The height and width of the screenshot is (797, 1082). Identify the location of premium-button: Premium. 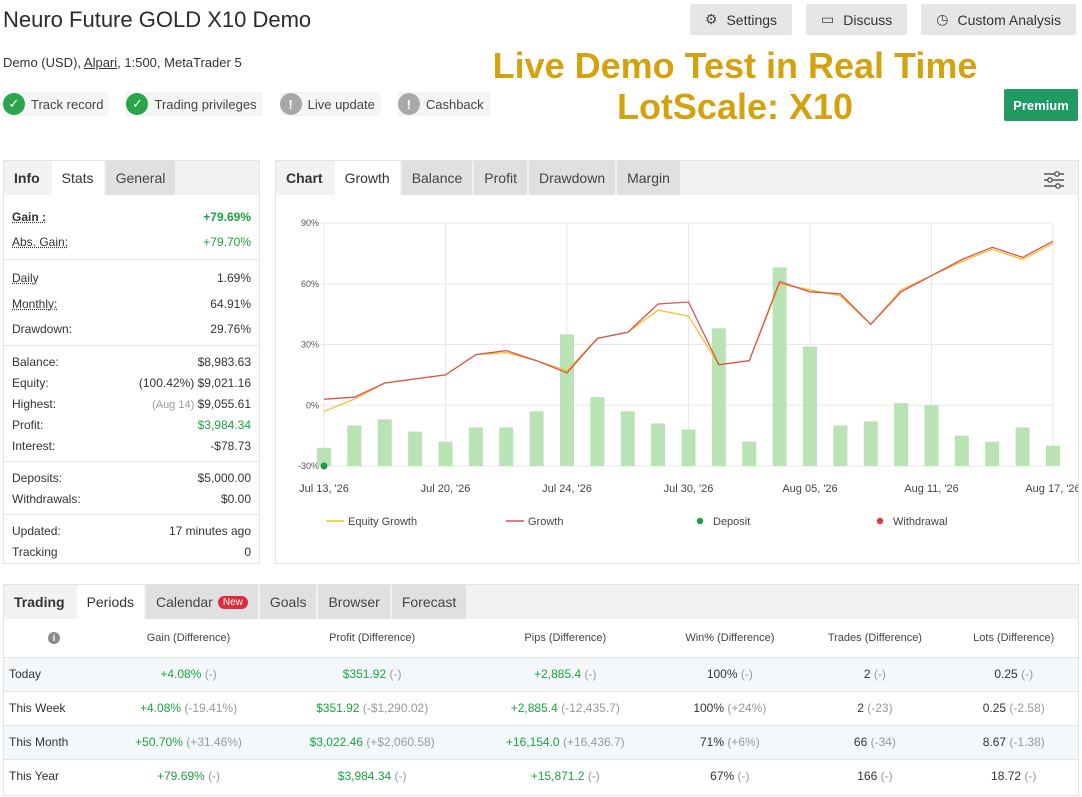
(1041, 105).